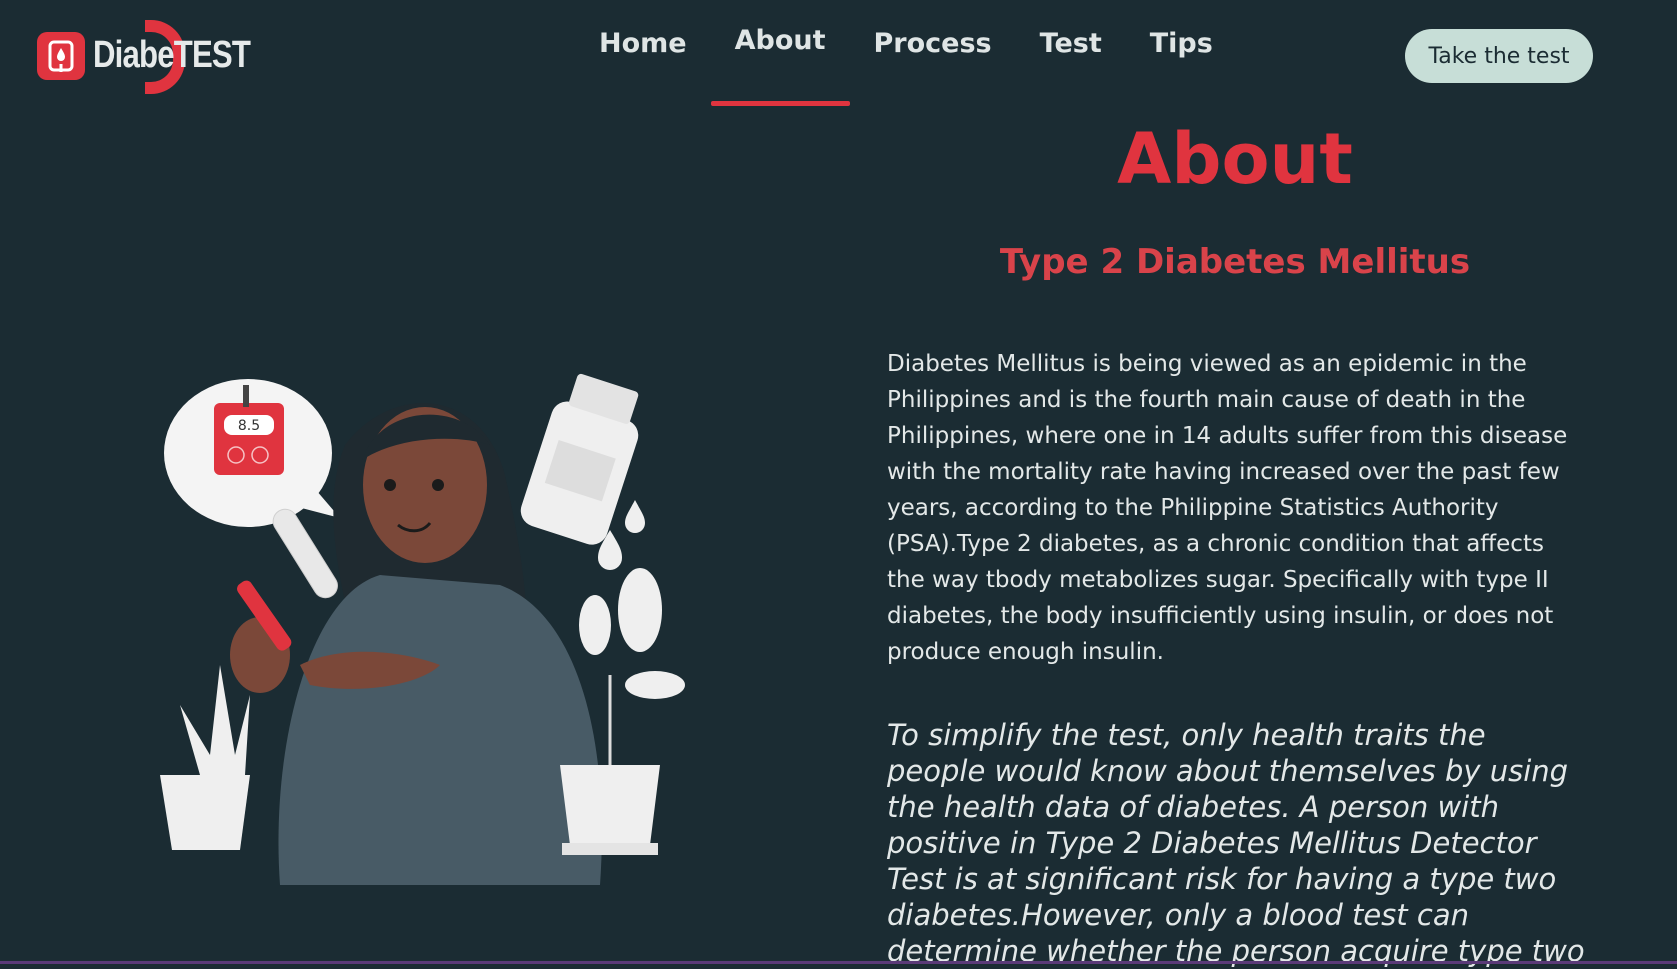 This screenshot has height=969, width=1677. I want to click on page-subtitle: Type 2 Diabetes Mellitus, so click(1235, 262).